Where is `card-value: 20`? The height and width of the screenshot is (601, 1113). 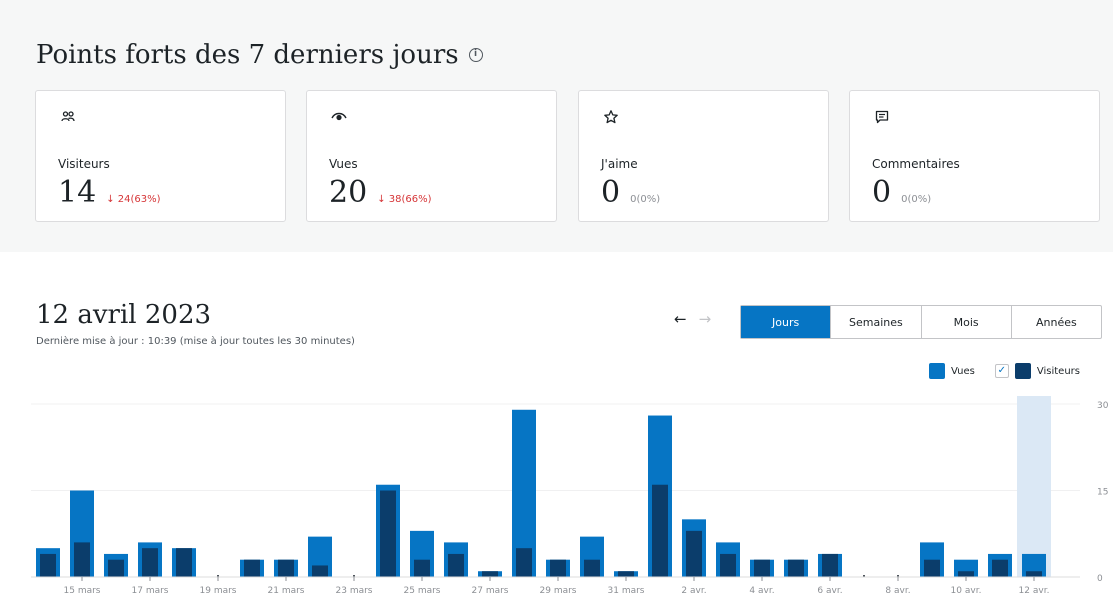 card-value: 20 is located at coordinates (348, 192).